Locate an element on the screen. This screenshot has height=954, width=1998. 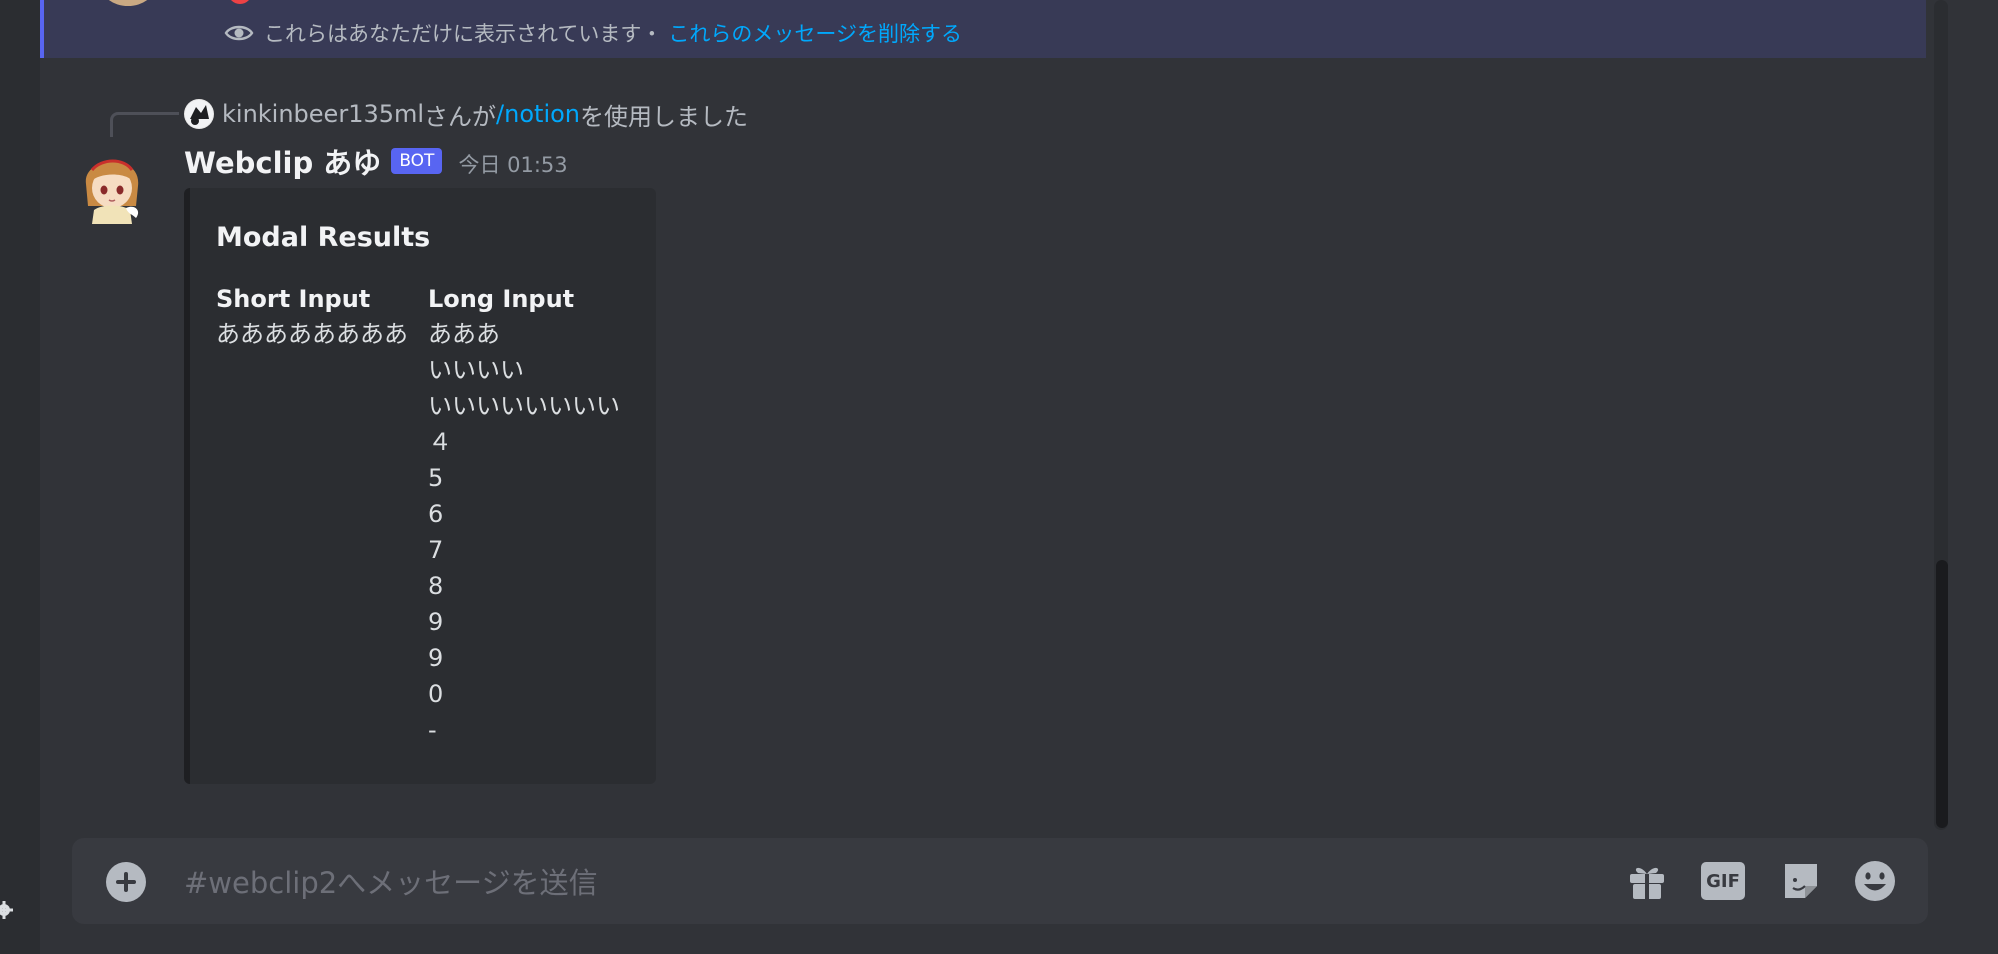
reply-spine is located at coordinates (144, 124).